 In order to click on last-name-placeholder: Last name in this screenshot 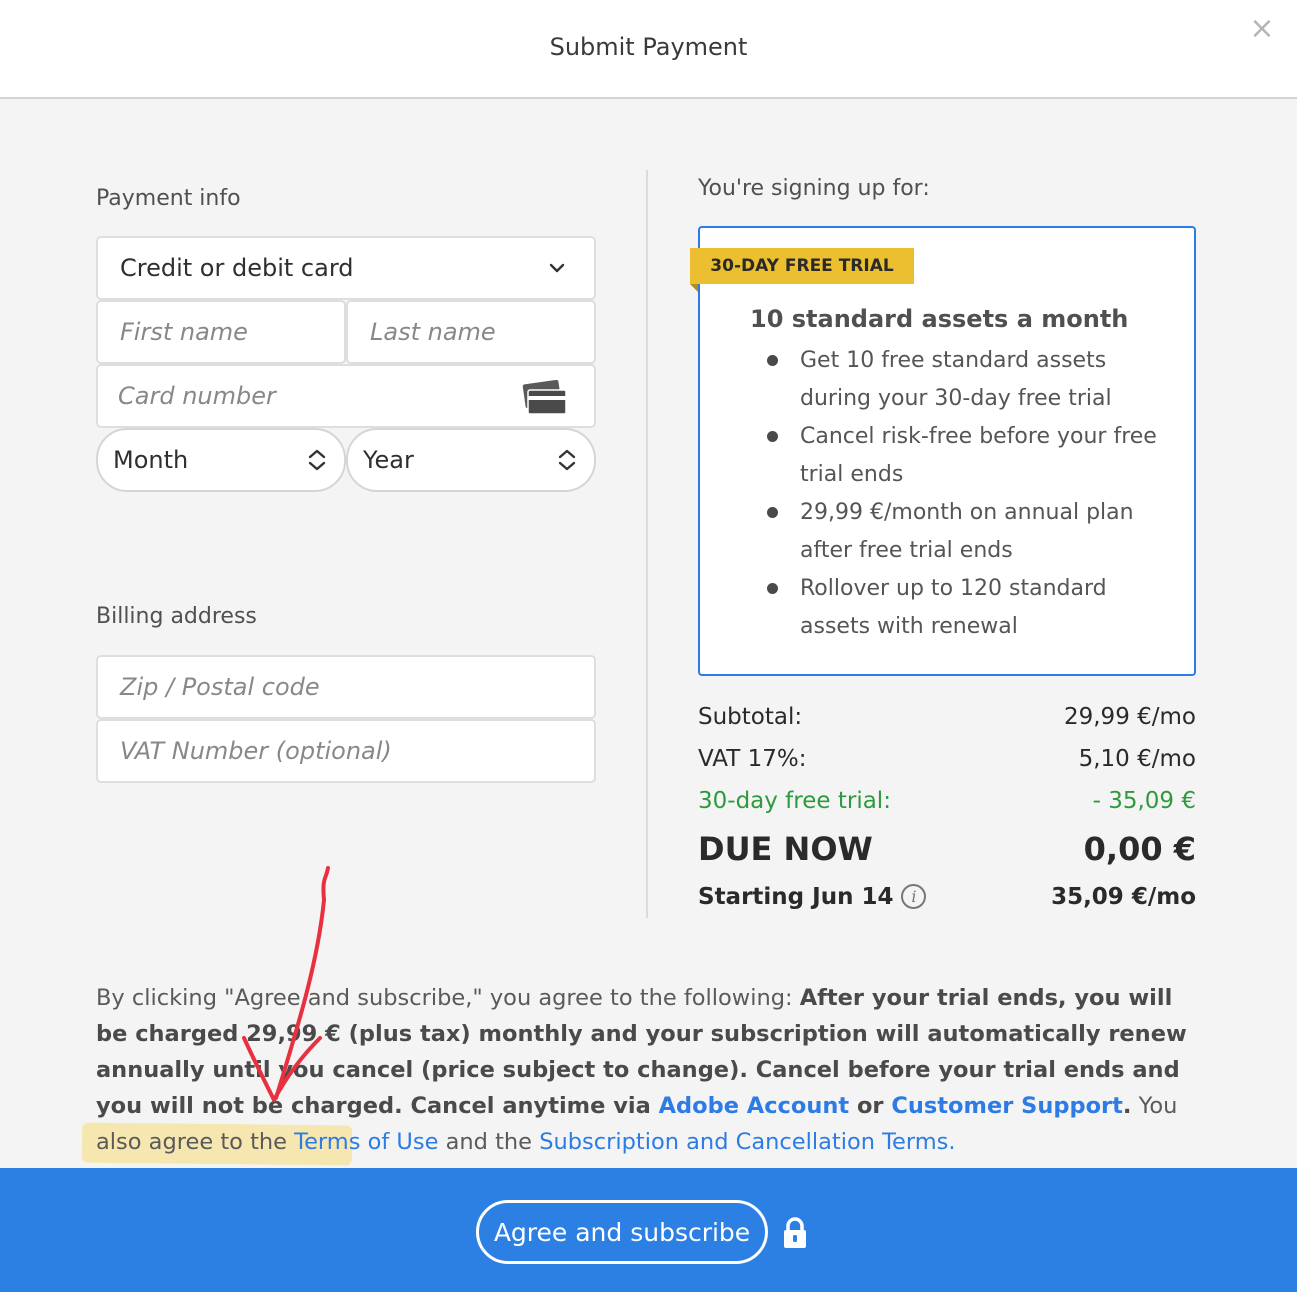, I will do `click(433, 332)`.